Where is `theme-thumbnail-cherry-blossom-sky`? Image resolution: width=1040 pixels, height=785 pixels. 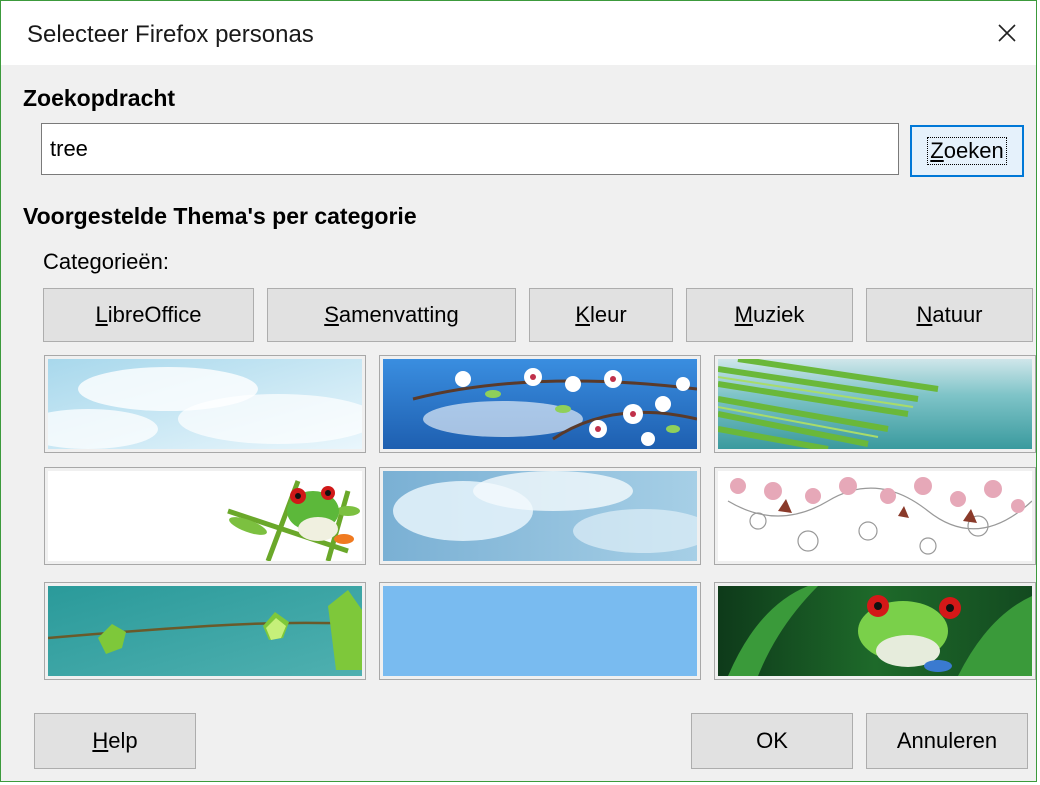 theme-thumbnail-cherry-blossom-sky is located at coordinates (540, 404).